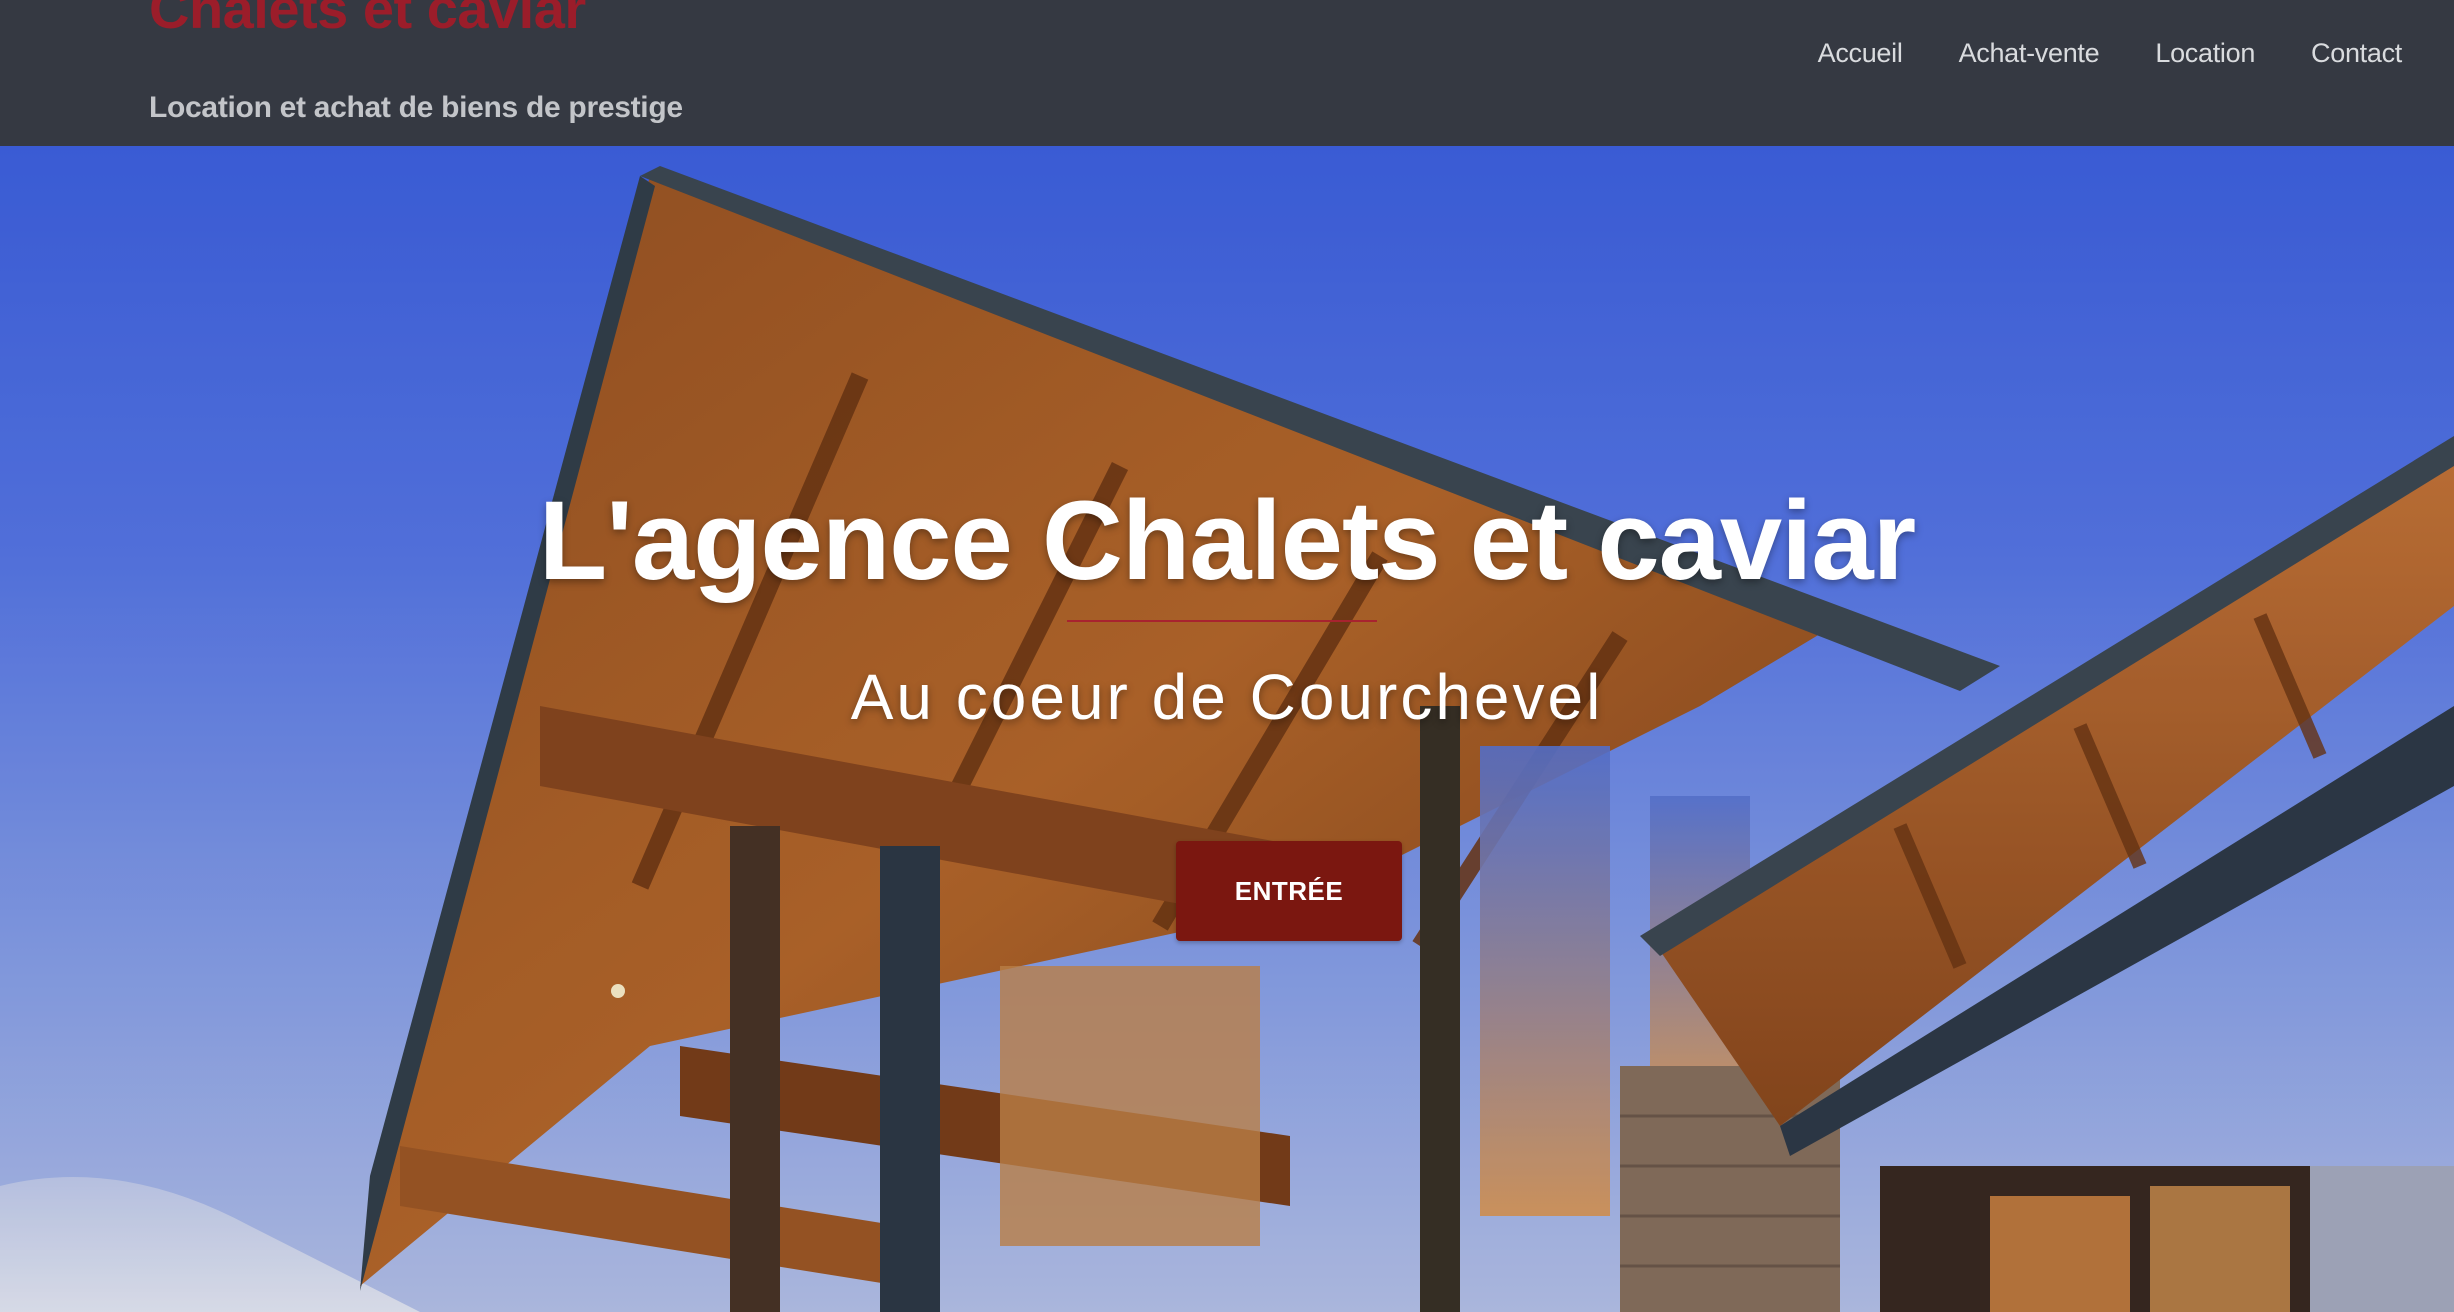 The image size is (2454, 1312). What do you see at coordinates (1222, 621) in the screenshot?
I see `hero-divider` at bounding box center [1222, 621].